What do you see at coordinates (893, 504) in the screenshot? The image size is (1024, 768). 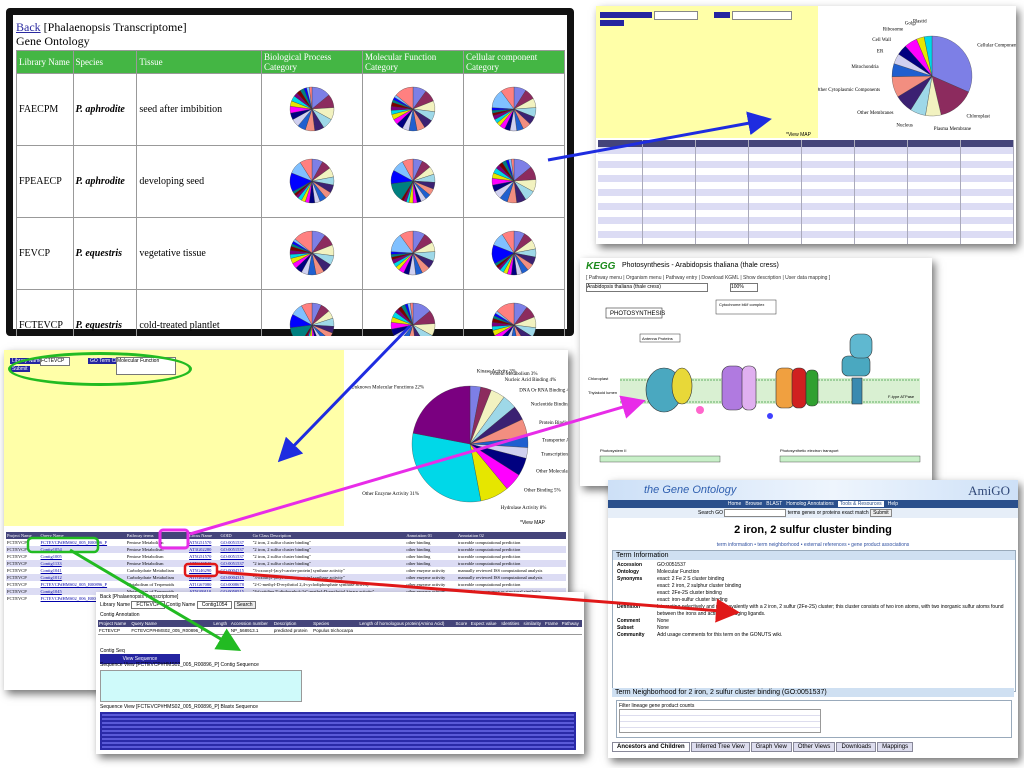 I see `nav-help: Help` at bounding box center [893, 504].